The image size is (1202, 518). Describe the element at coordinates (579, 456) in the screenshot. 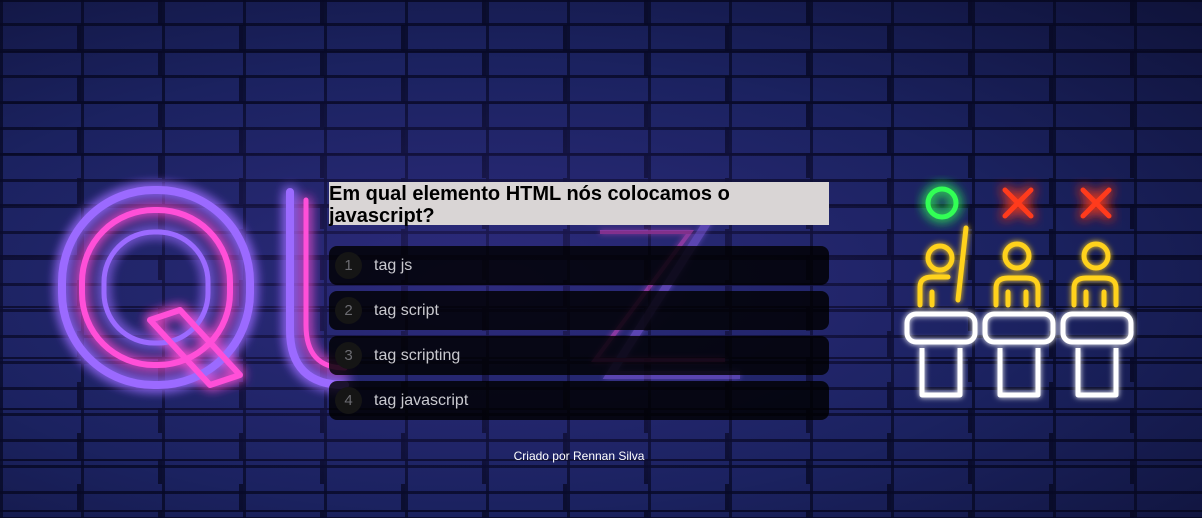

I see `footer-credit: Criado por Rennan Silva` at that location.